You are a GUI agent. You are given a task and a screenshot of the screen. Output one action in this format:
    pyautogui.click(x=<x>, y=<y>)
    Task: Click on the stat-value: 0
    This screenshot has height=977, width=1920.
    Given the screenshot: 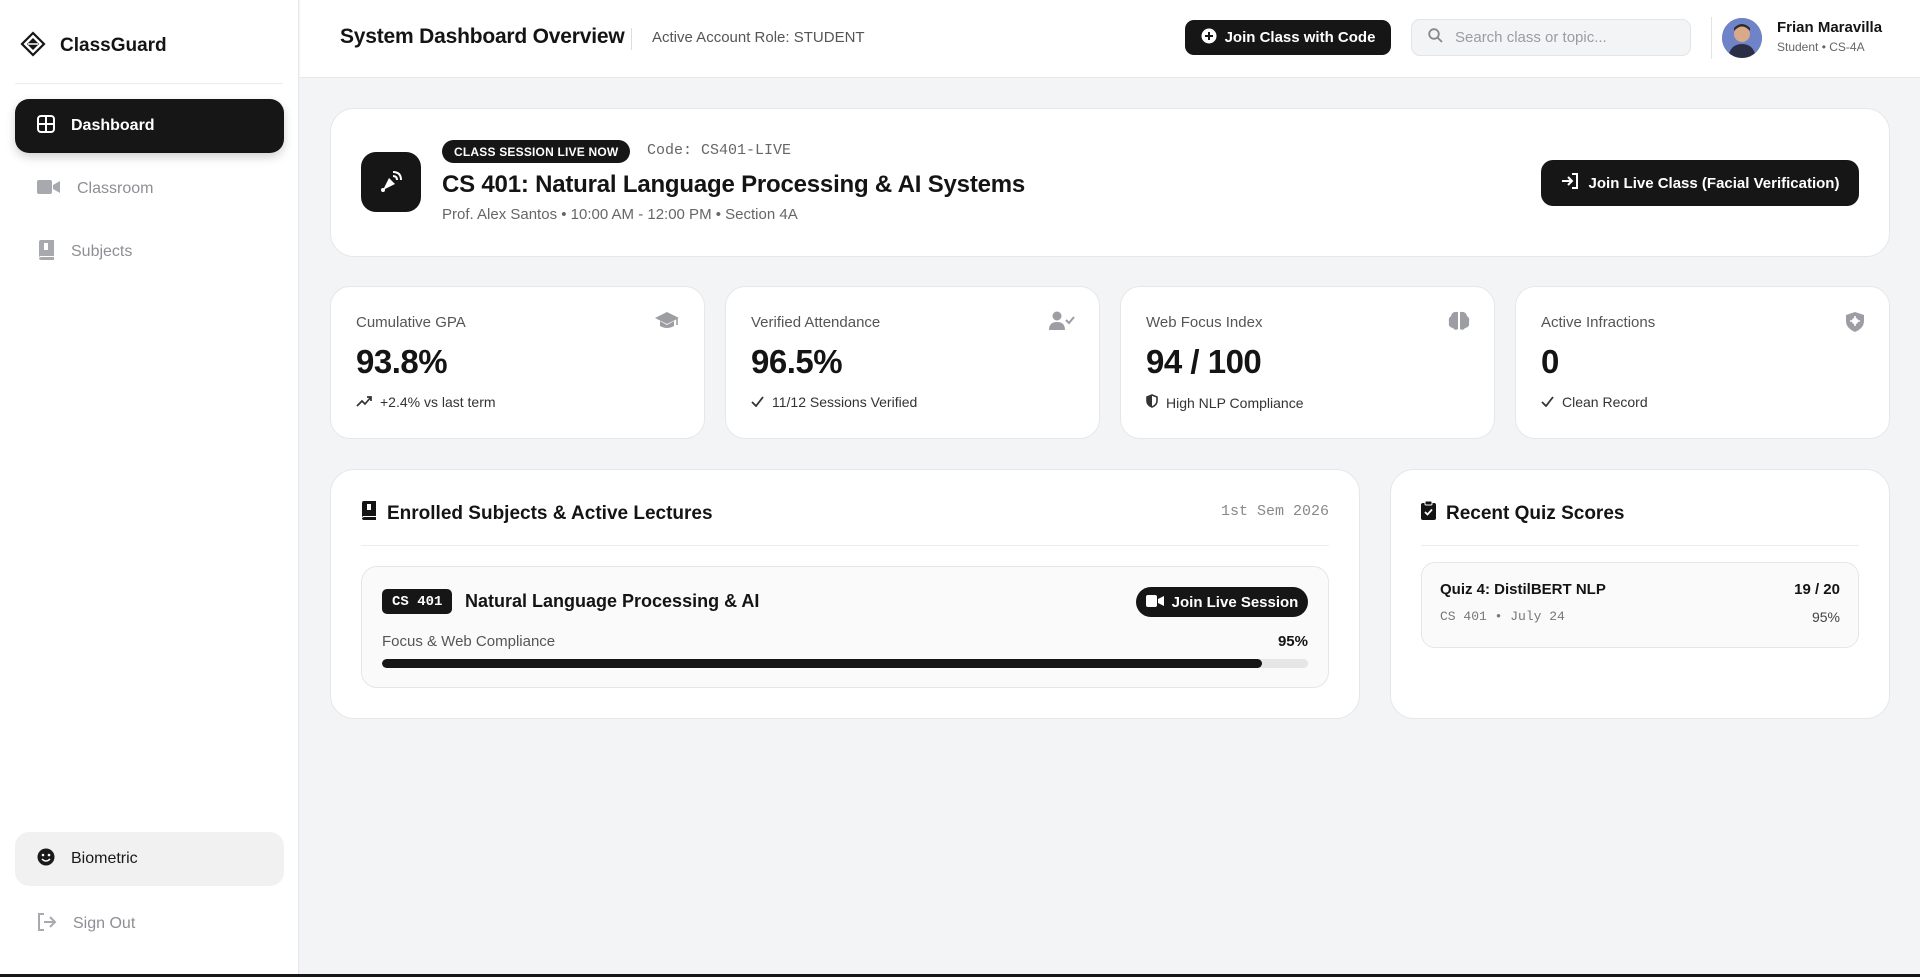 What is the action you would take?
    pyautogui.click(x=1550, y=361)
    